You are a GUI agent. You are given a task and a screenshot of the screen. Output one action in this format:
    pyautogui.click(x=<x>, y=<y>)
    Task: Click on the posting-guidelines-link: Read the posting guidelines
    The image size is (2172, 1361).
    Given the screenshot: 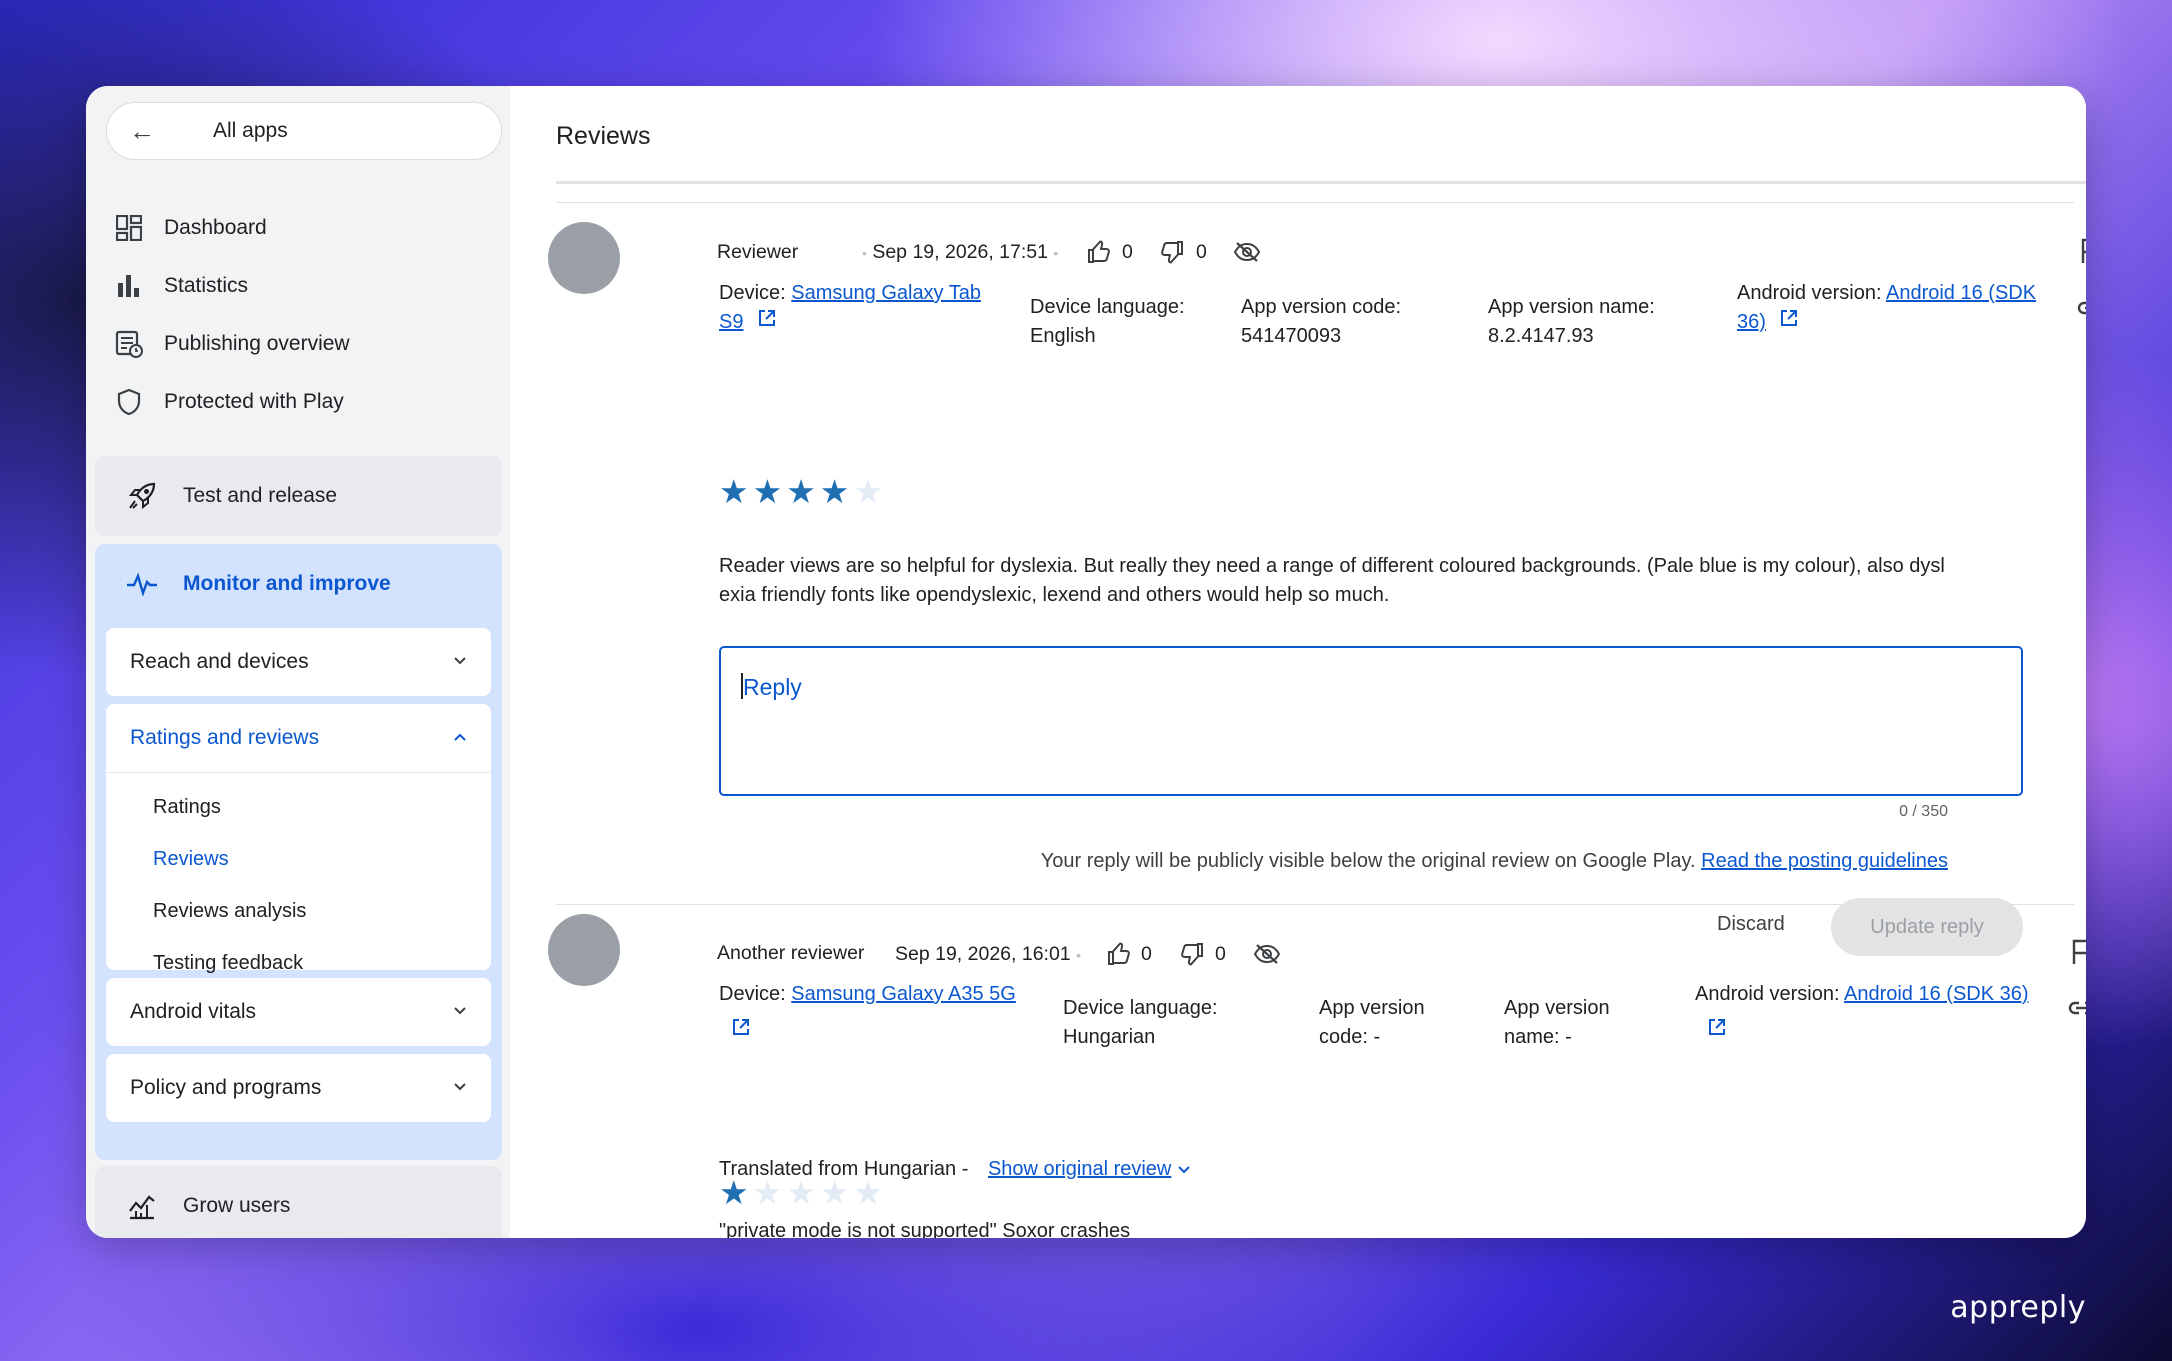 What is the action you would take?
    pyautogui.click(x=1824, y=861)
    